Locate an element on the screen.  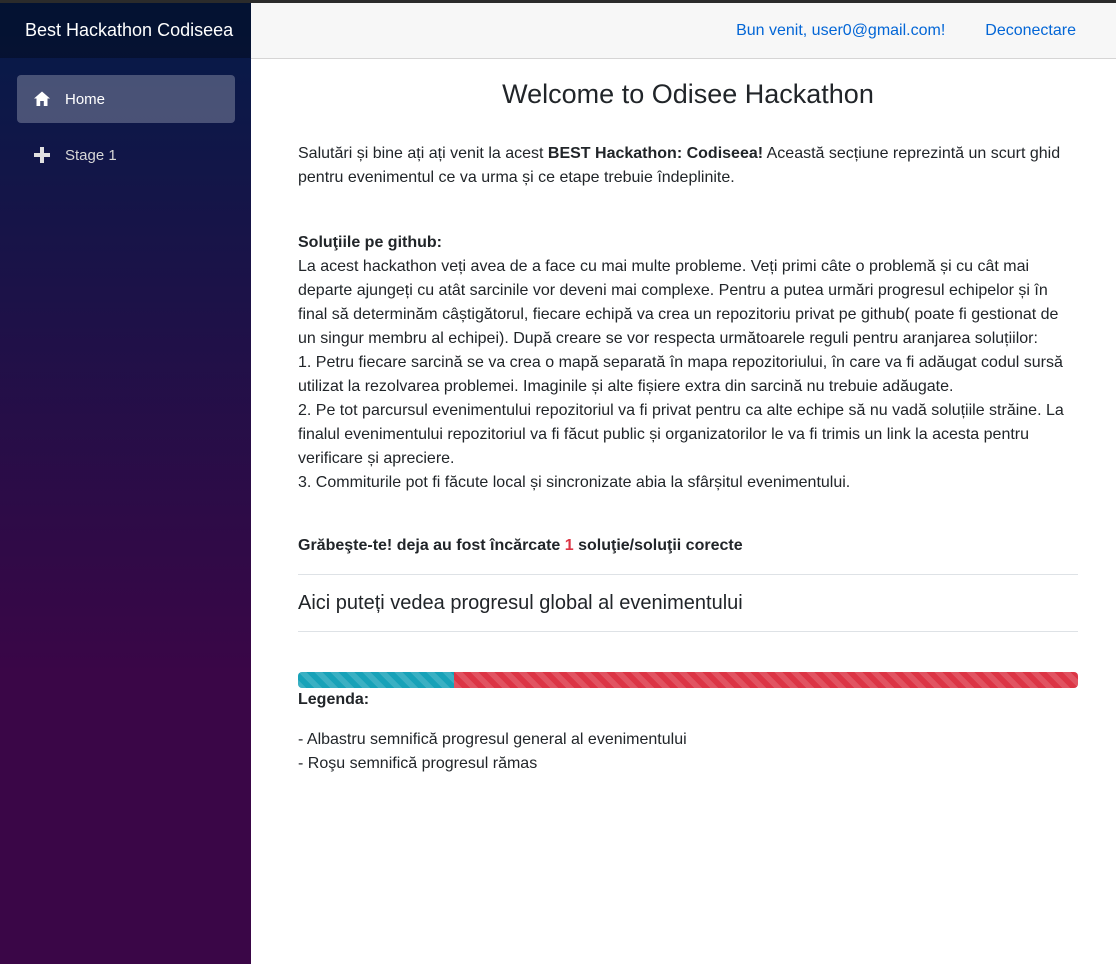
hurry-text-end: soluţie/soluţii corecte is located at coordinates (658, 545).